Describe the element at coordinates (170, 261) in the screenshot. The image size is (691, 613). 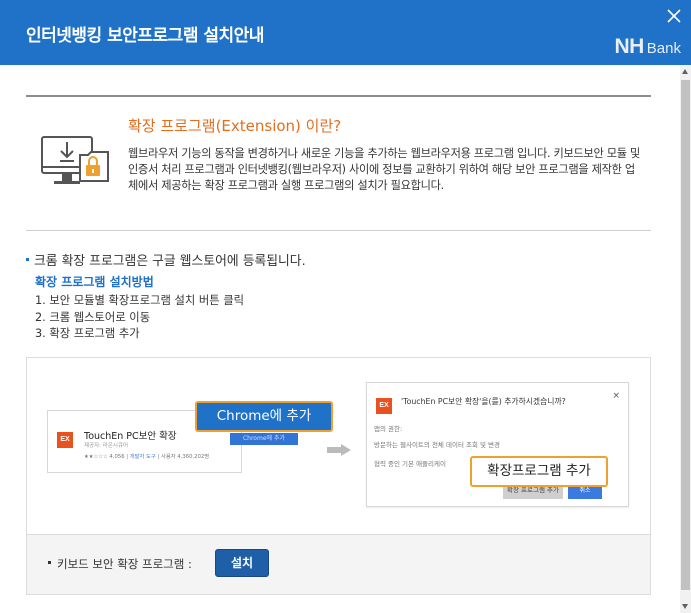
I see `webstore-notice-text: 크롬 확장 프로그램은 구글 웹스토어에 등록됩니다.` at that location.